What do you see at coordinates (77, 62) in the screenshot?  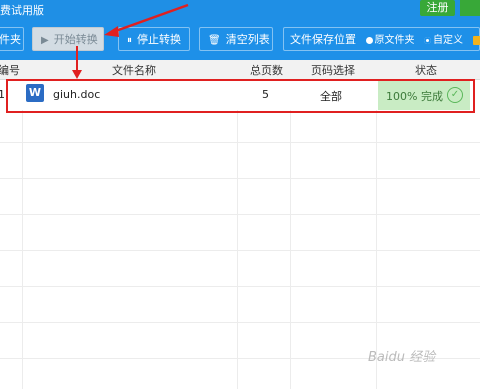 I see `arrow-to-file-row` at bounding box center [77, 62].